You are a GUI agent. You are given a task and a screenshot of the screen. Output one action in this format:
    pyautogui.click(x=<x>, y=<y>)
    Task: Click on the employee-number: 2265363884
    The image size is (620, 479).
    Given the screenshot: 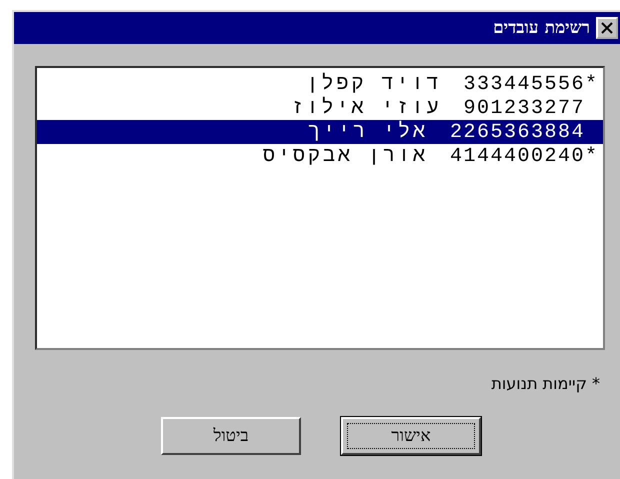 What is the action you would take?
    pyautogui.click(x=517, y=132)
    